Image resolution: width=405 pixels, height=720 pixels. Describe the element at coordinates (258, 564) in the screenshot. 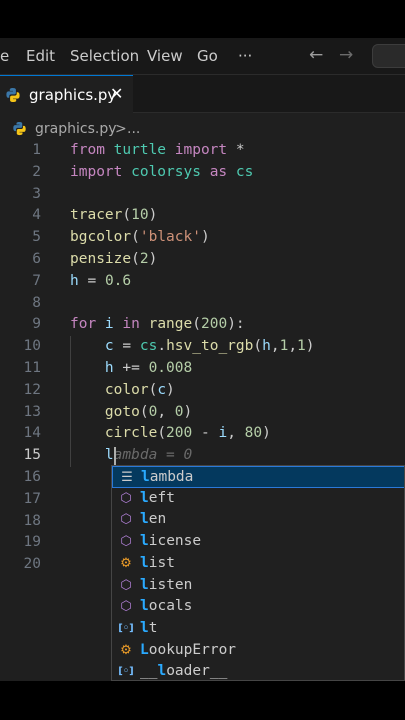

I see `suggestion-item: ⚙ list` at that location.